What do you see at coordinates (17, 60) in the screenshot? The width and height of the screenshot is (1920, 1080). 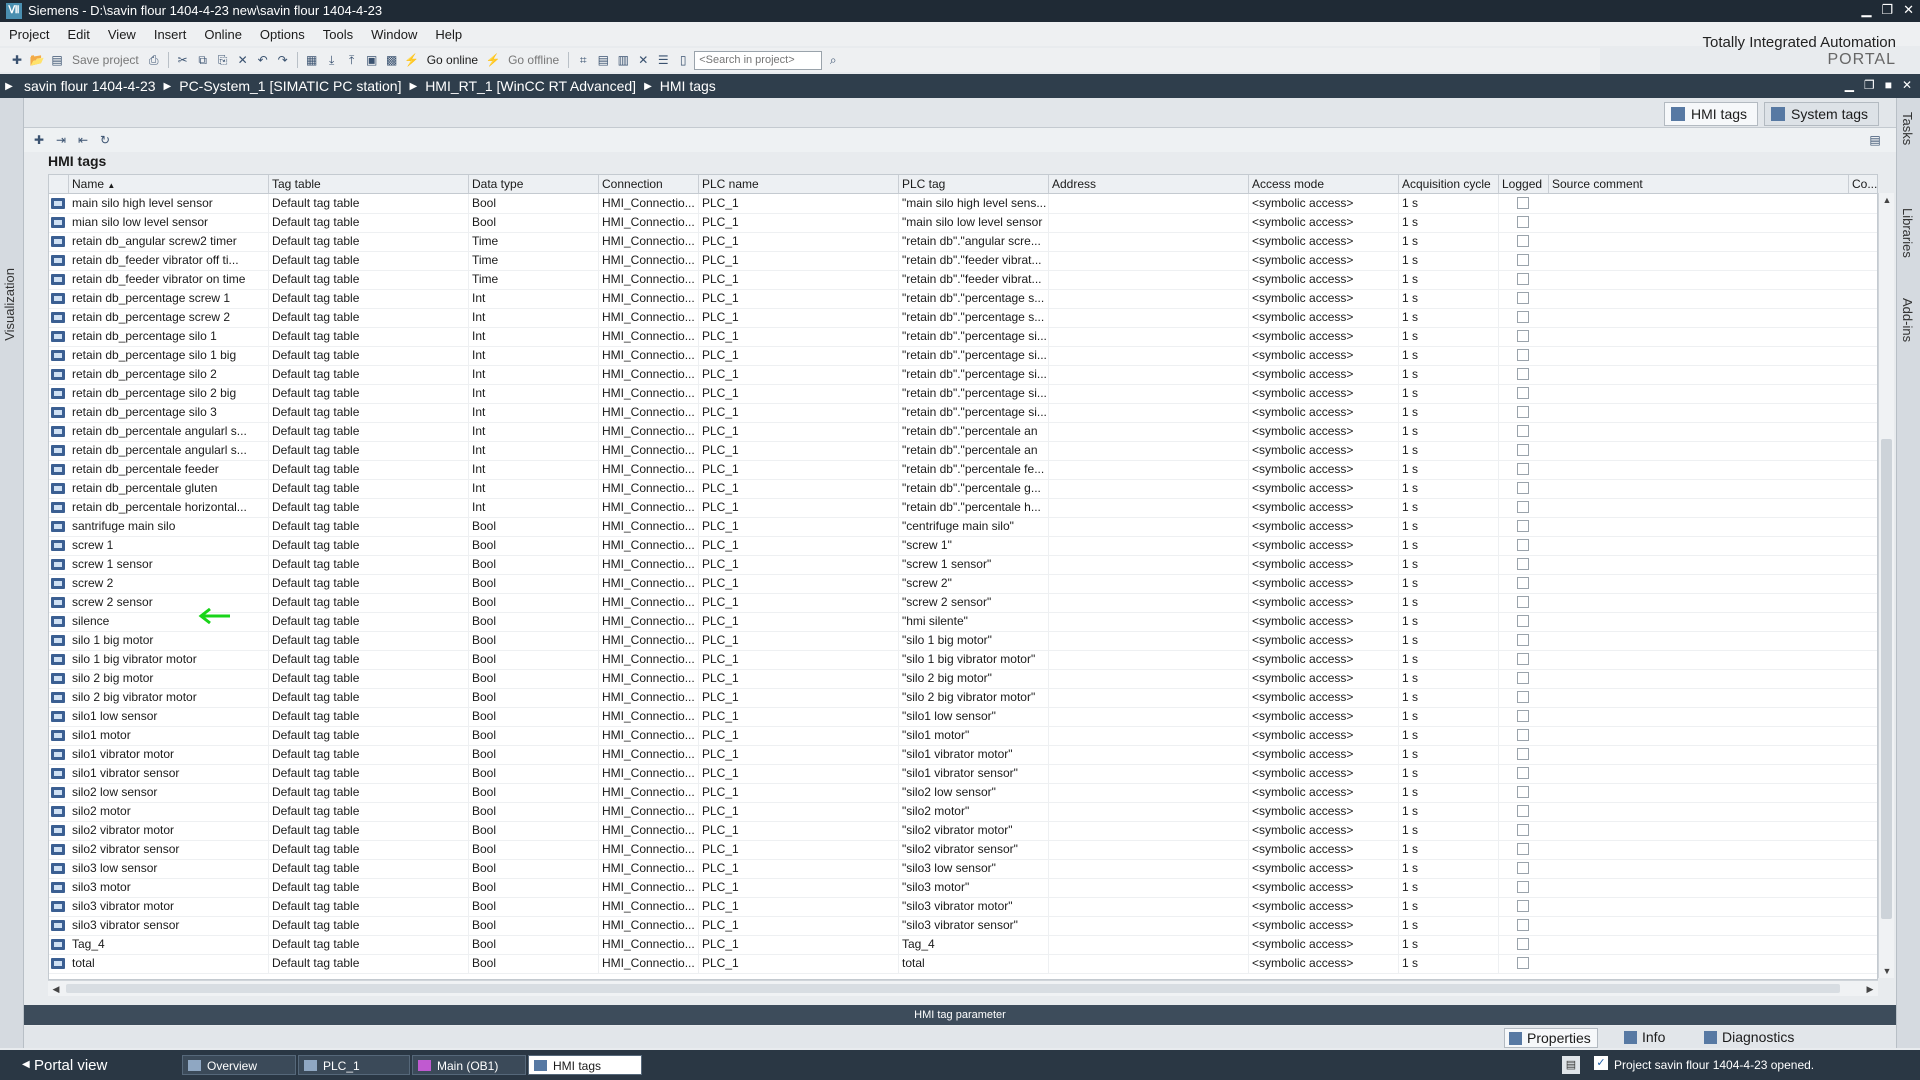 I see `new-project-icon: ✚` at bounding box center [17, 60].